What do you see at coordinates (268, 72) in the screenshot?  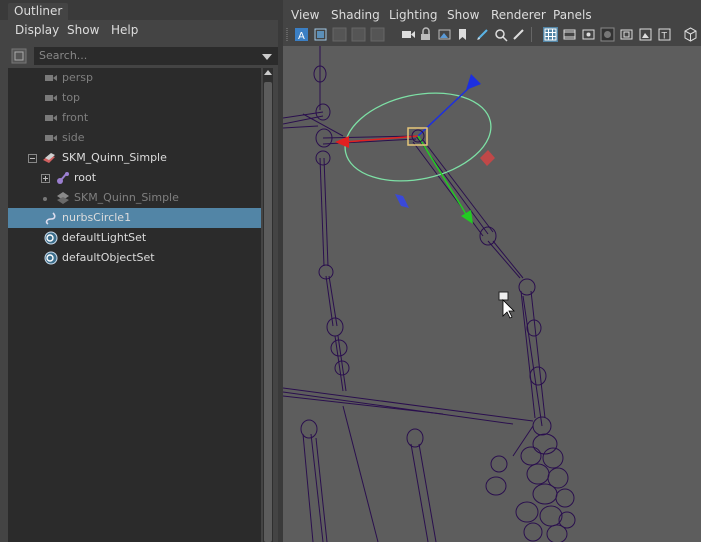 I see `scroll-up-arrow-icon` at bounding box center [268, 72].